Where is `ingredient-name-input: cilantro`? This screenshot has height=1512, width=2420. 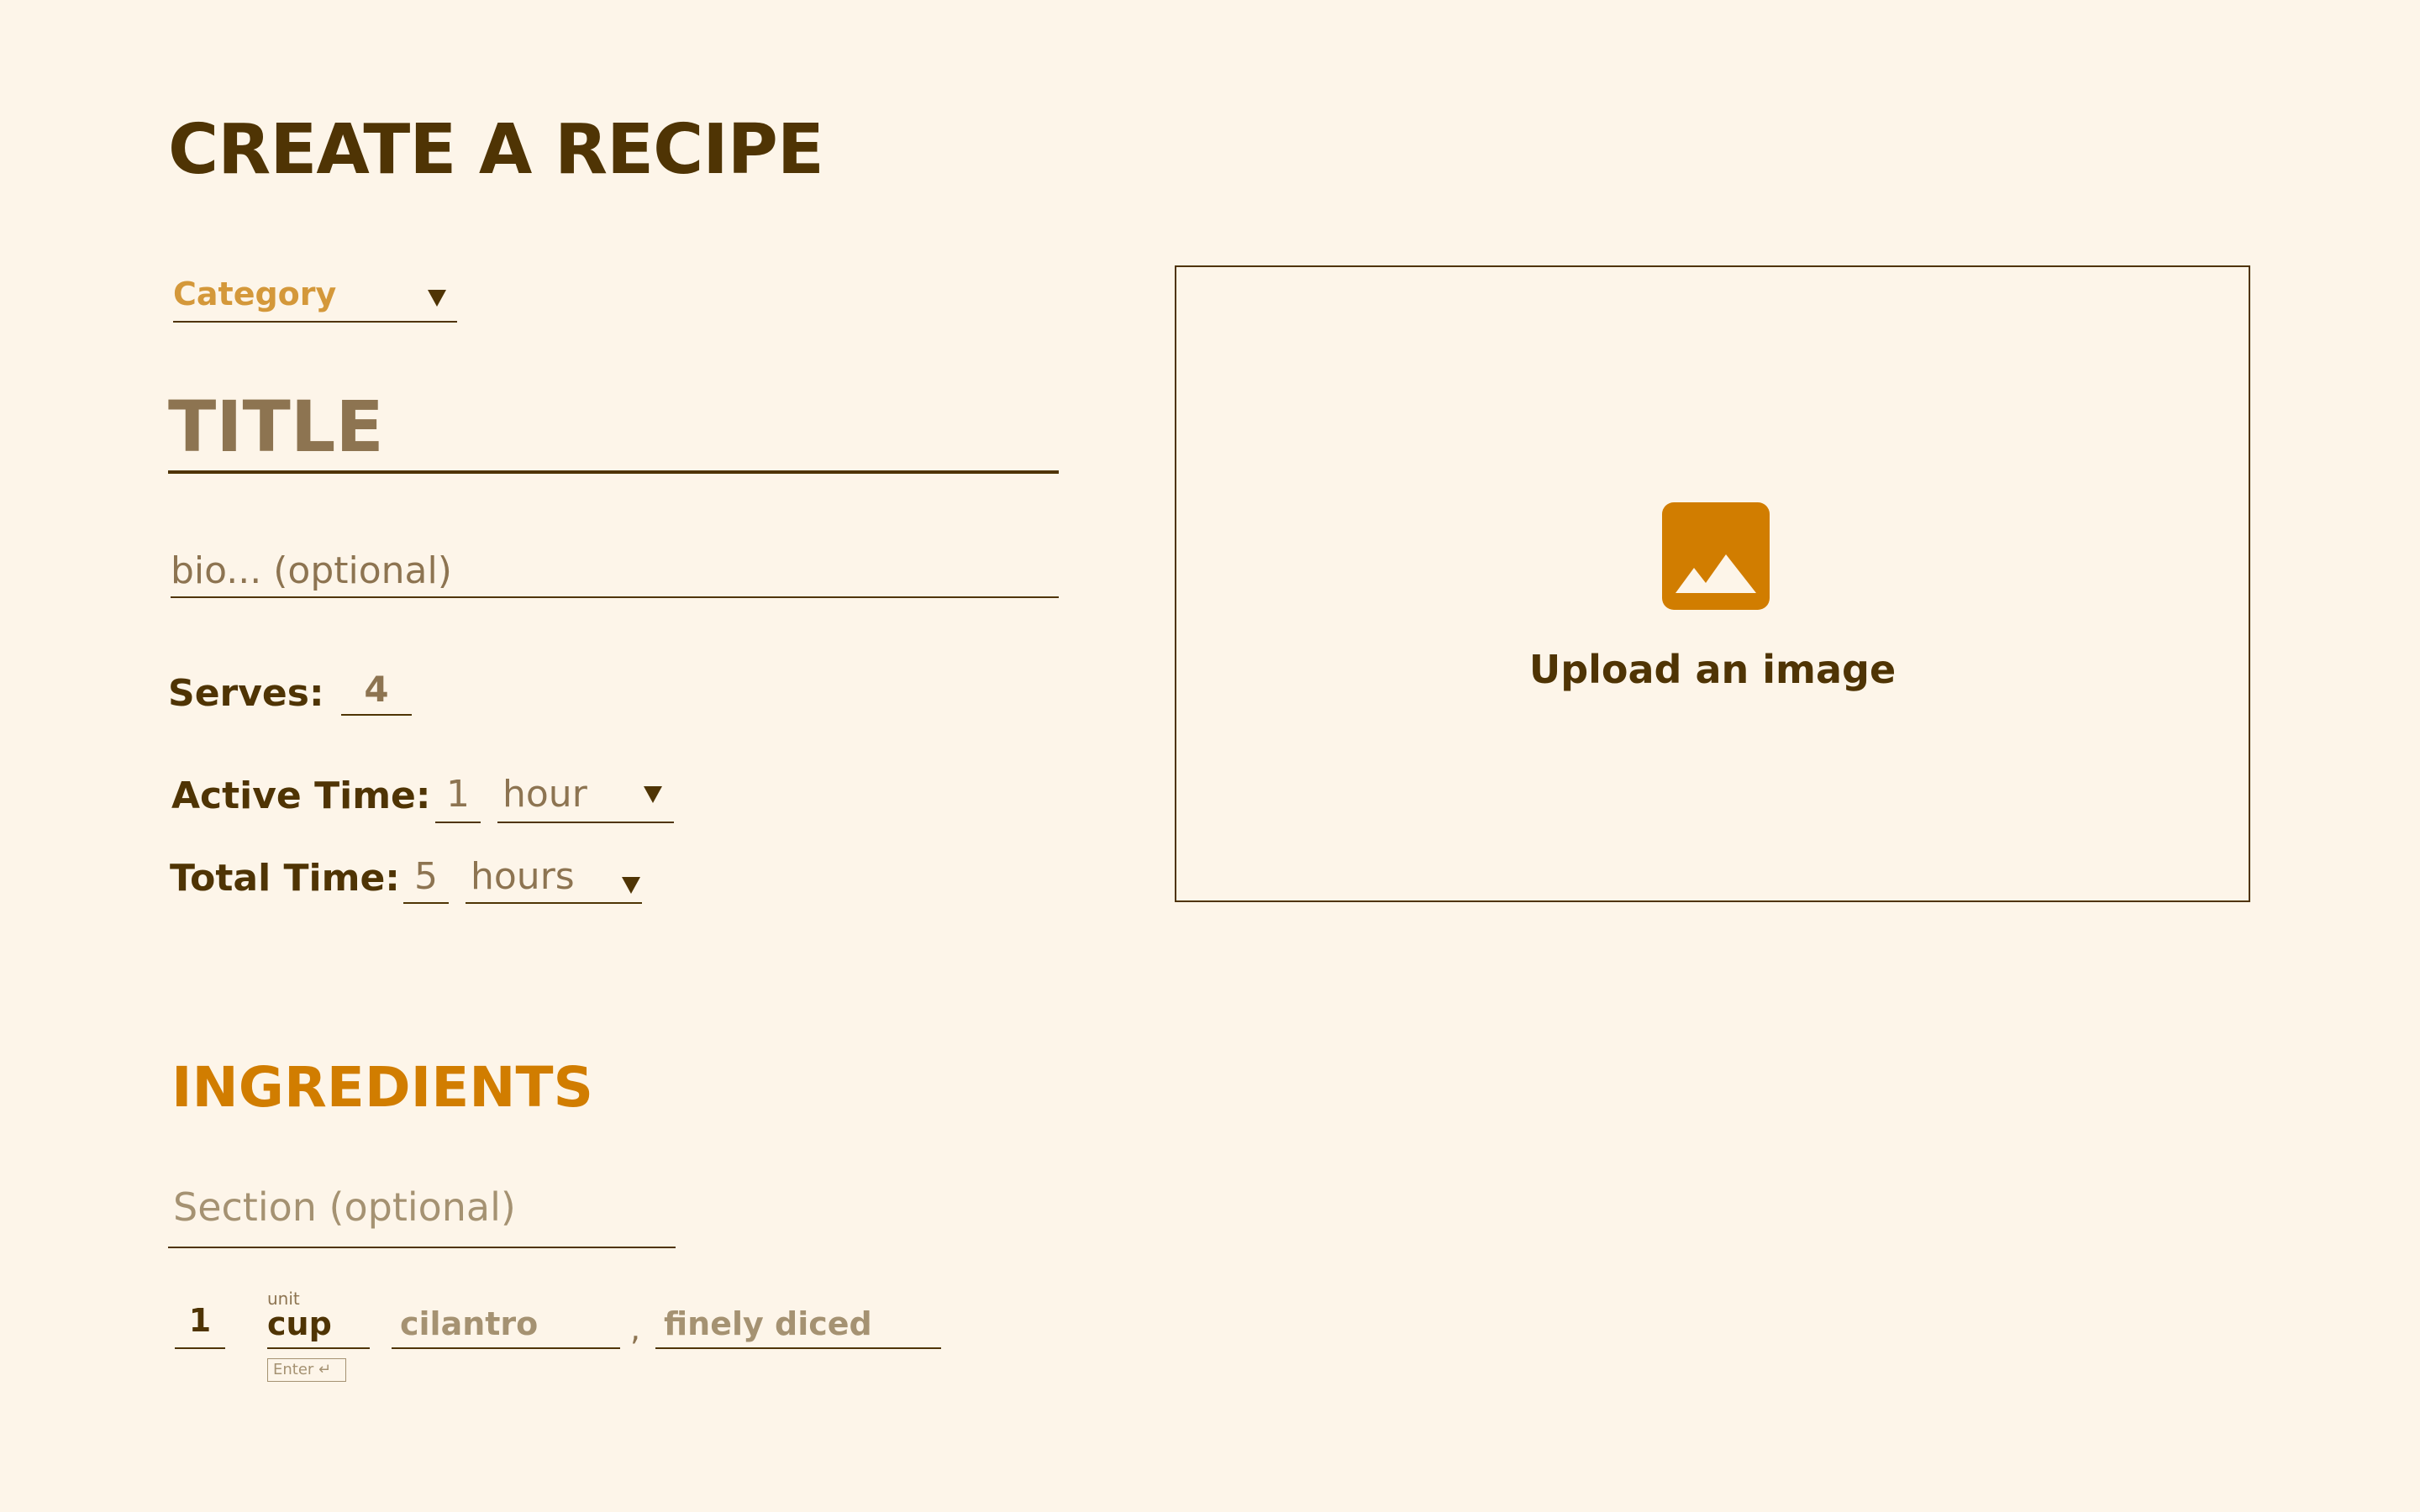
ingredient-name-input: cilantro is located at coordinates (506, 1327).